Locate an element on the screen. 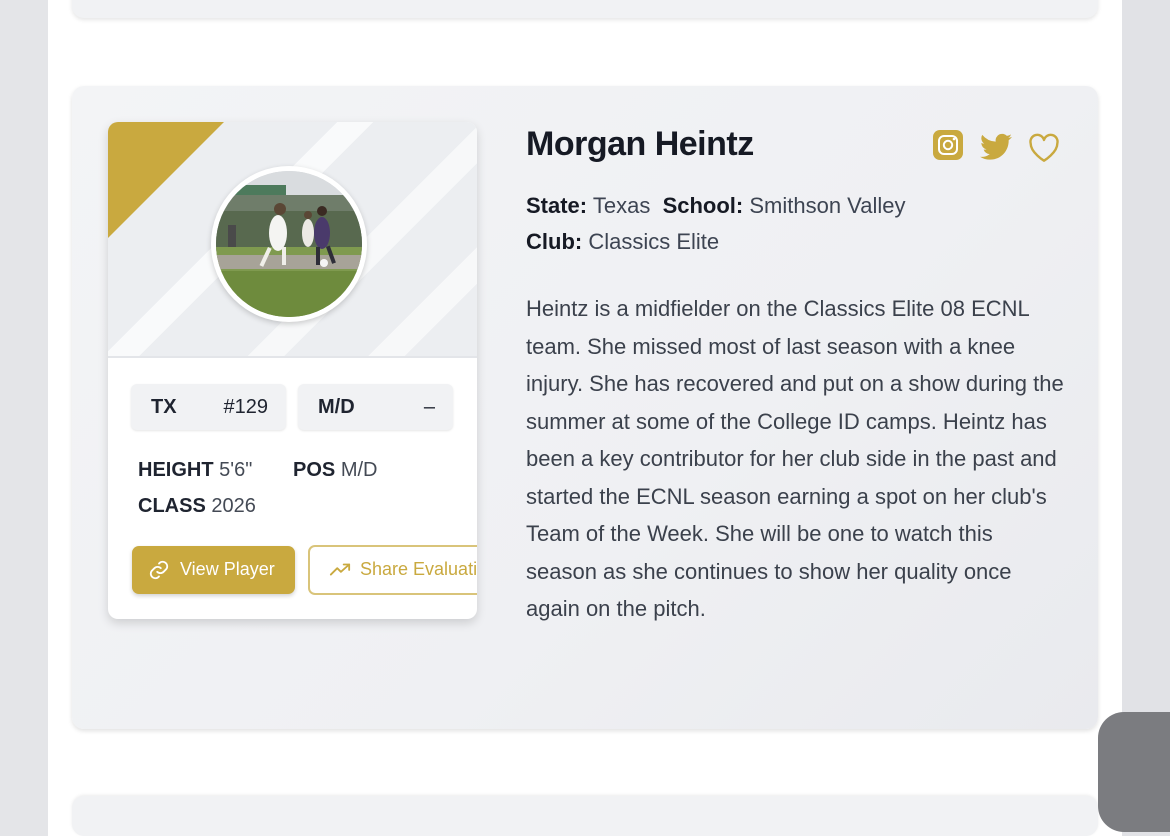 The image size is (1170, 836). trending-up-icon is located at coordinates (340, 572).